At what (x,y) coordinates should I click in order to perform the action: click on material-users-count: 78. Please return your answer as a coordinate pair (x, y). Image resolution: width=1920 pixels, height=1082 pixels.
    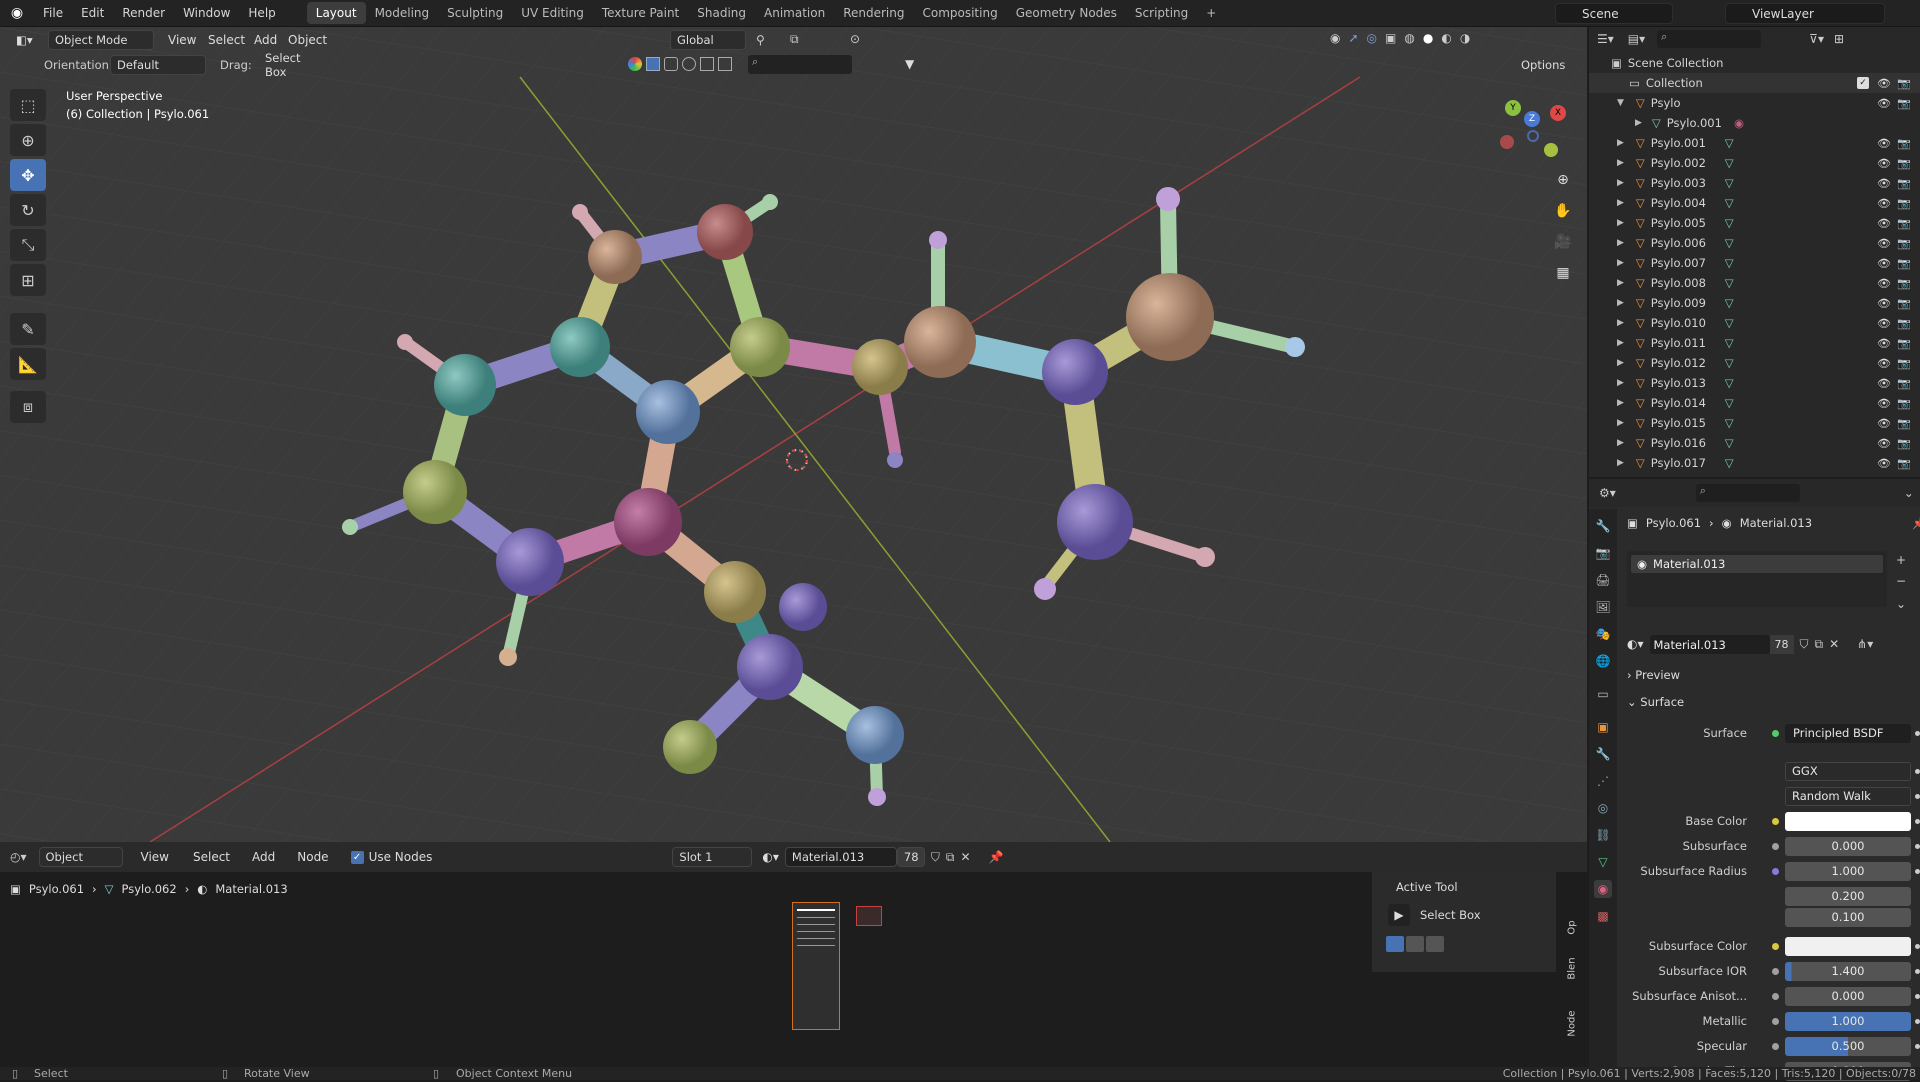
    Looking at the image, I should click on (910, 857).